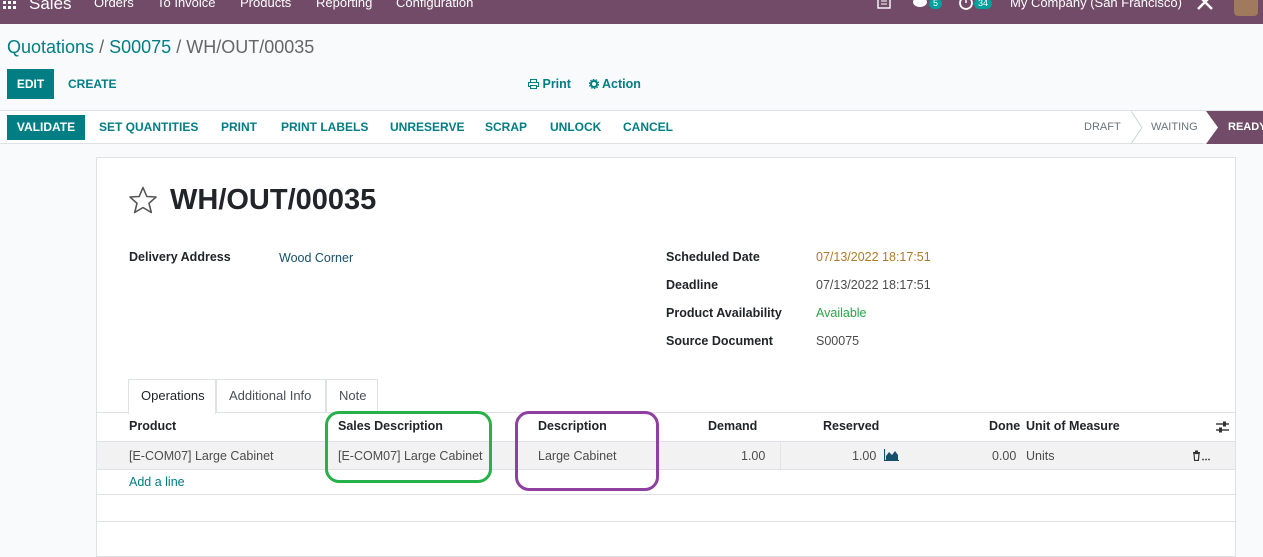 This screenshot has width=1263, height=557. I want to click on scheduled-date-label: Scheduled Date, so click(713, 257).